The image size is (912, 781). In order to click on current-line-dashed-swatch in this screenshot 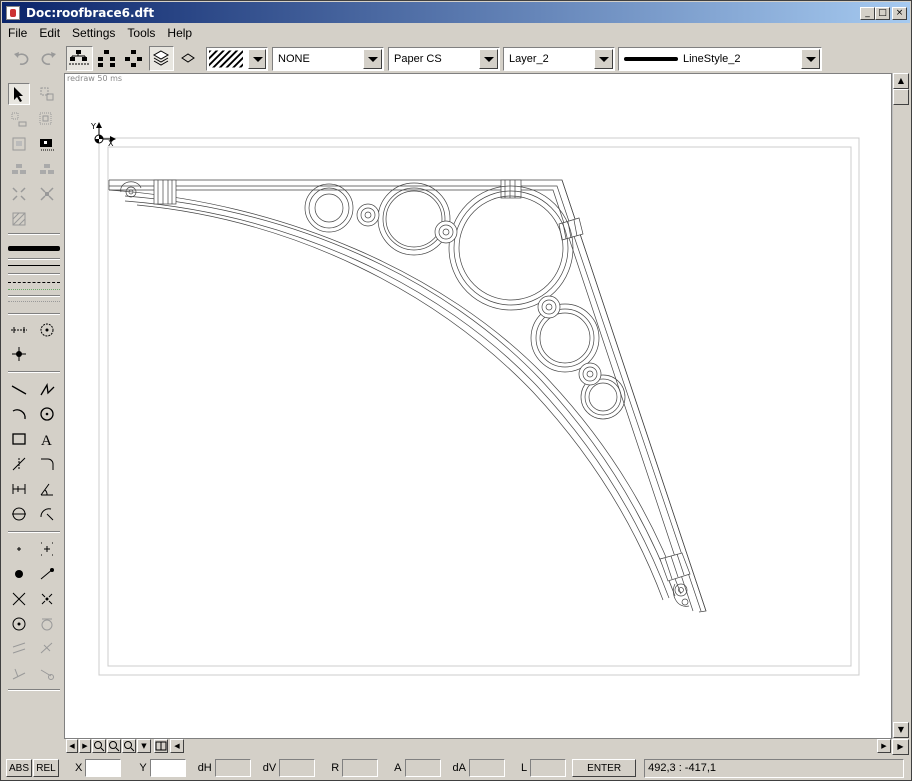, I will do `click(34, 282)`.